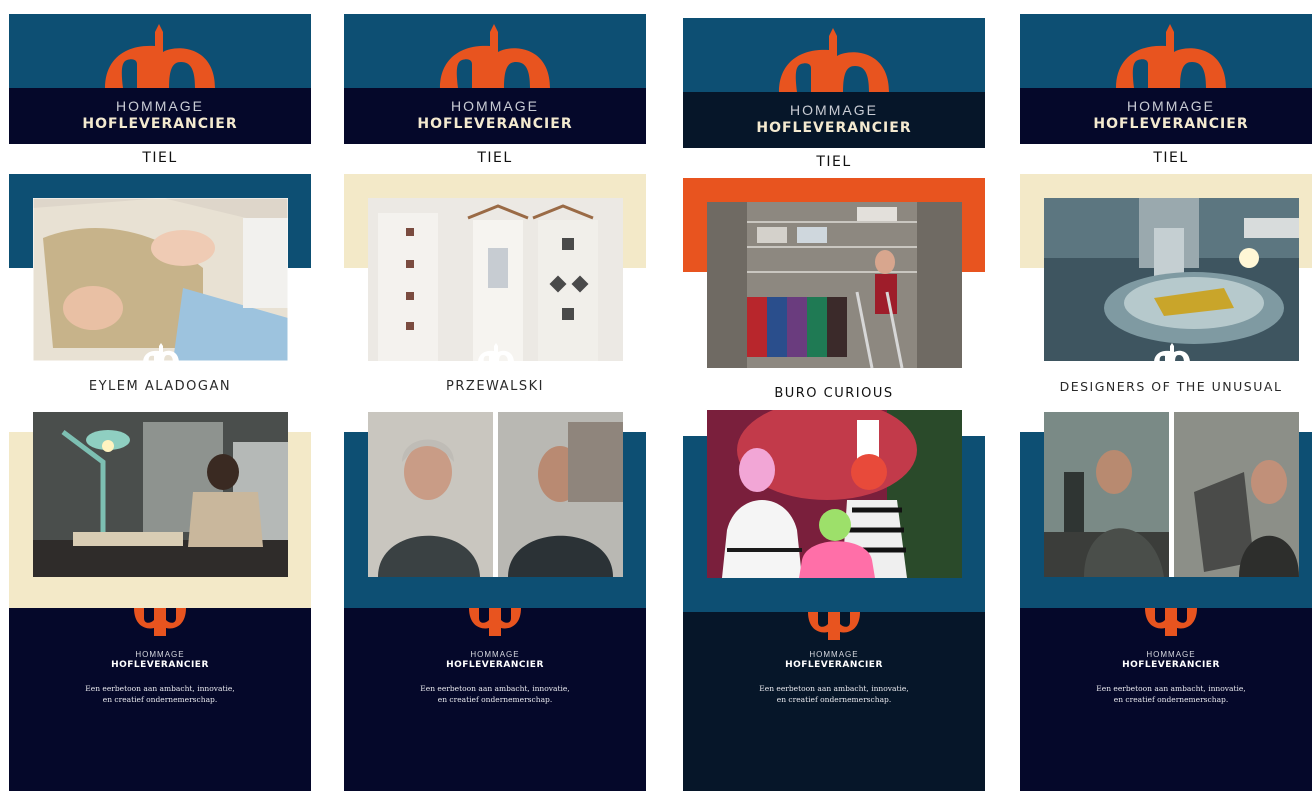 This screenshot has width=1312, height=791. I want to click on maker-name: EYLEM ALADOGAN, so click(160, 386).